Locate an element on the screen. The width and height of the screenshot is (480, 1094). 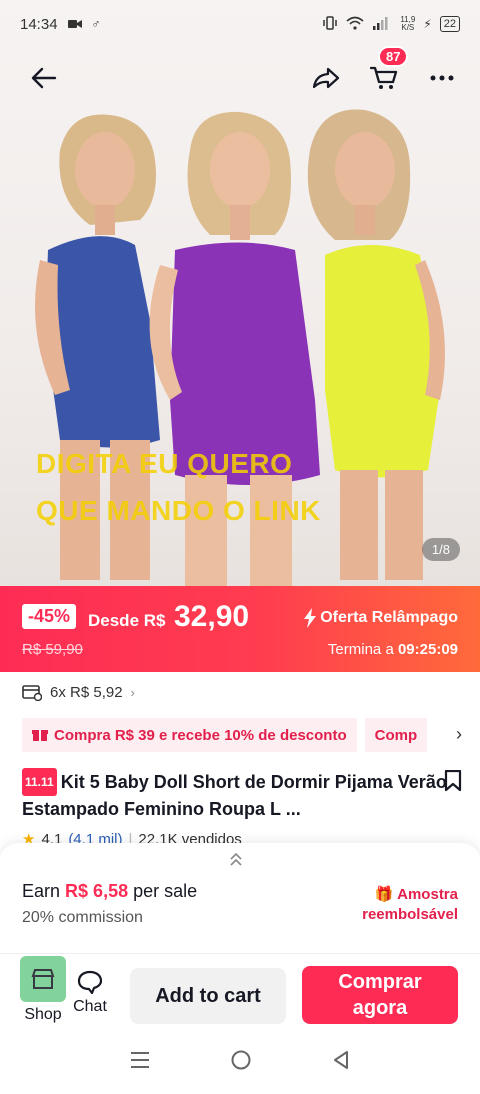
more-dots-icon is located at coordinates (442, 78).